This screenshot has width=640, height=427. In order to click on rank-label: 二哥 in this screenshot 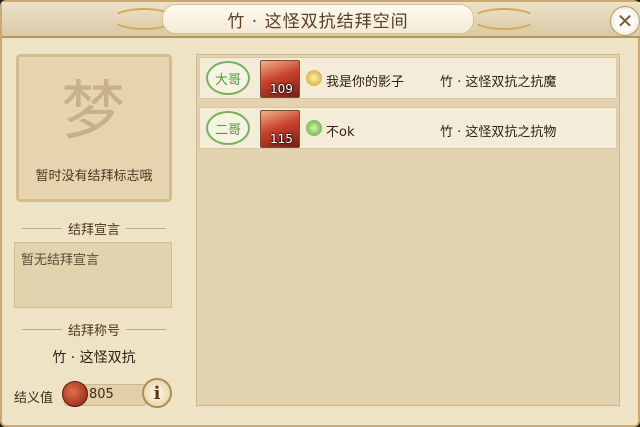, I will do `click(227, 130)`.